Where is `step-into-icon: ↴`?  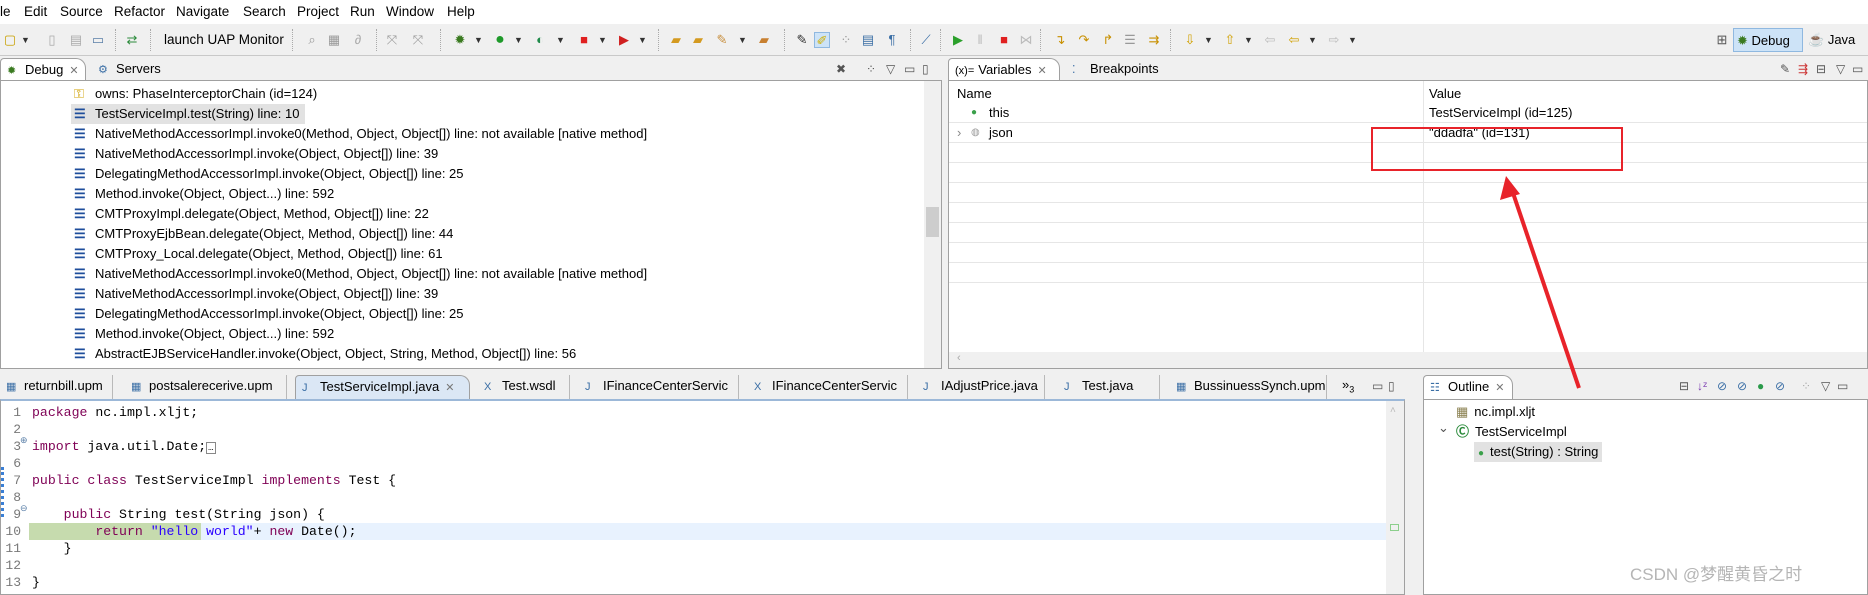 step-into-icon: ↴ is located at coordinates (1060, 40).